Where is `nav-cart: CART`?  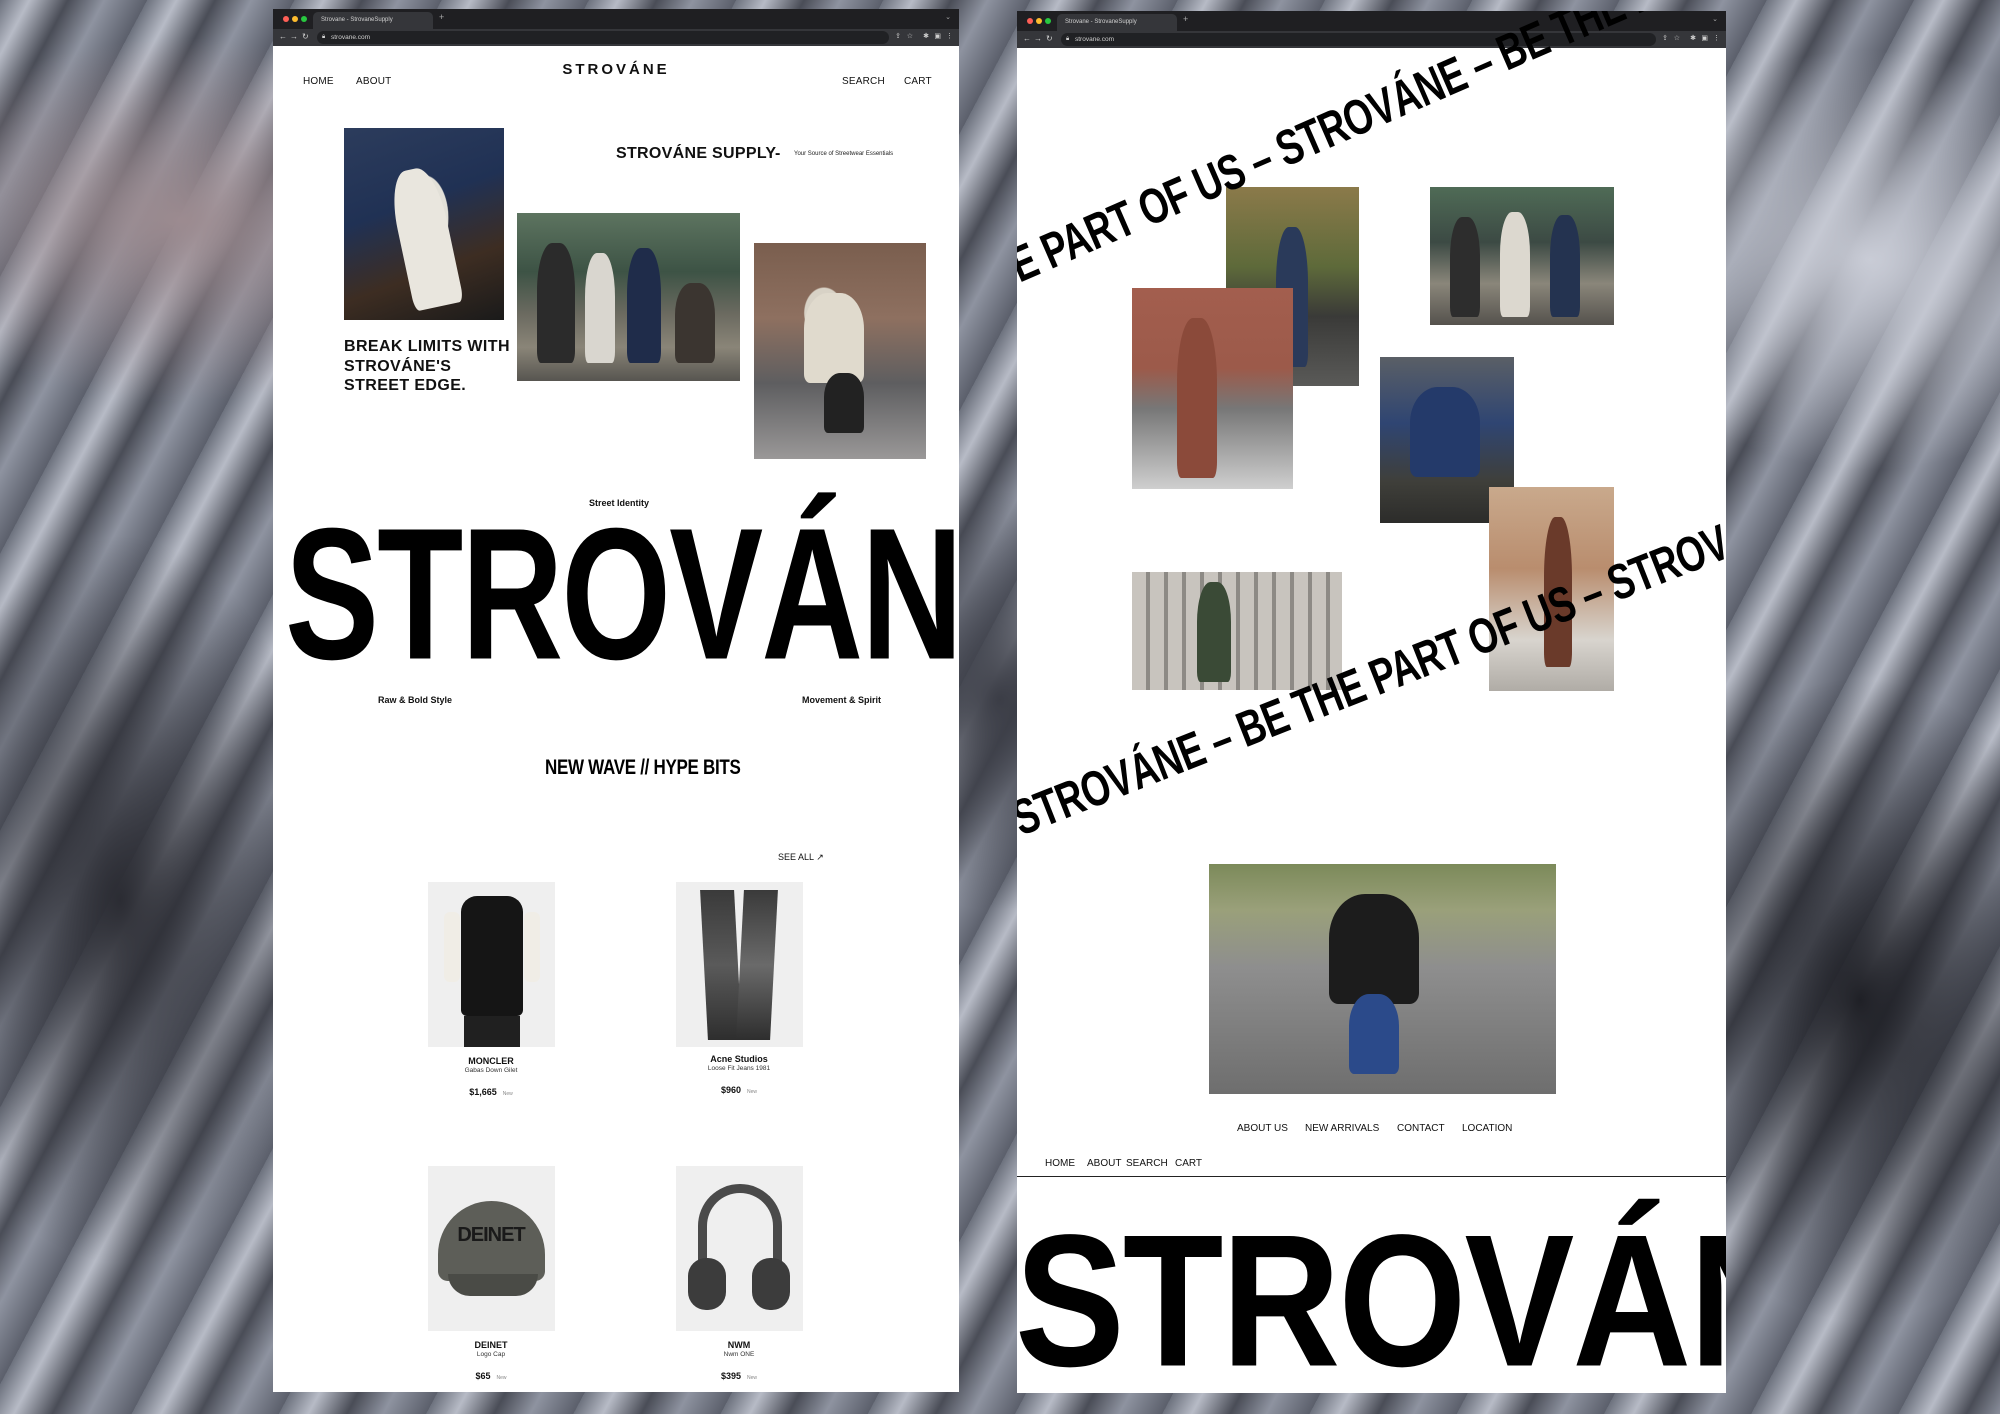 nav-cart: CART is located at coordinates (918, 81).